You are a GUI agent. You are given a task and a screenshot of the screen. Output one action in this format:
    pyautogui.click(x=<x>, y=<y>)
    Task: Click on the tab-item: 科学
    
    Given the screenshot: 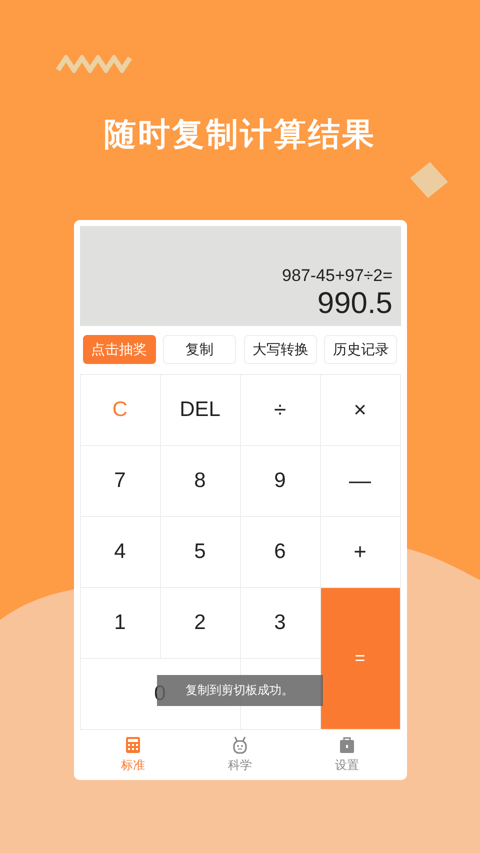 What is the action you would take?
    pyautogui.click(x=240, y=755)
    